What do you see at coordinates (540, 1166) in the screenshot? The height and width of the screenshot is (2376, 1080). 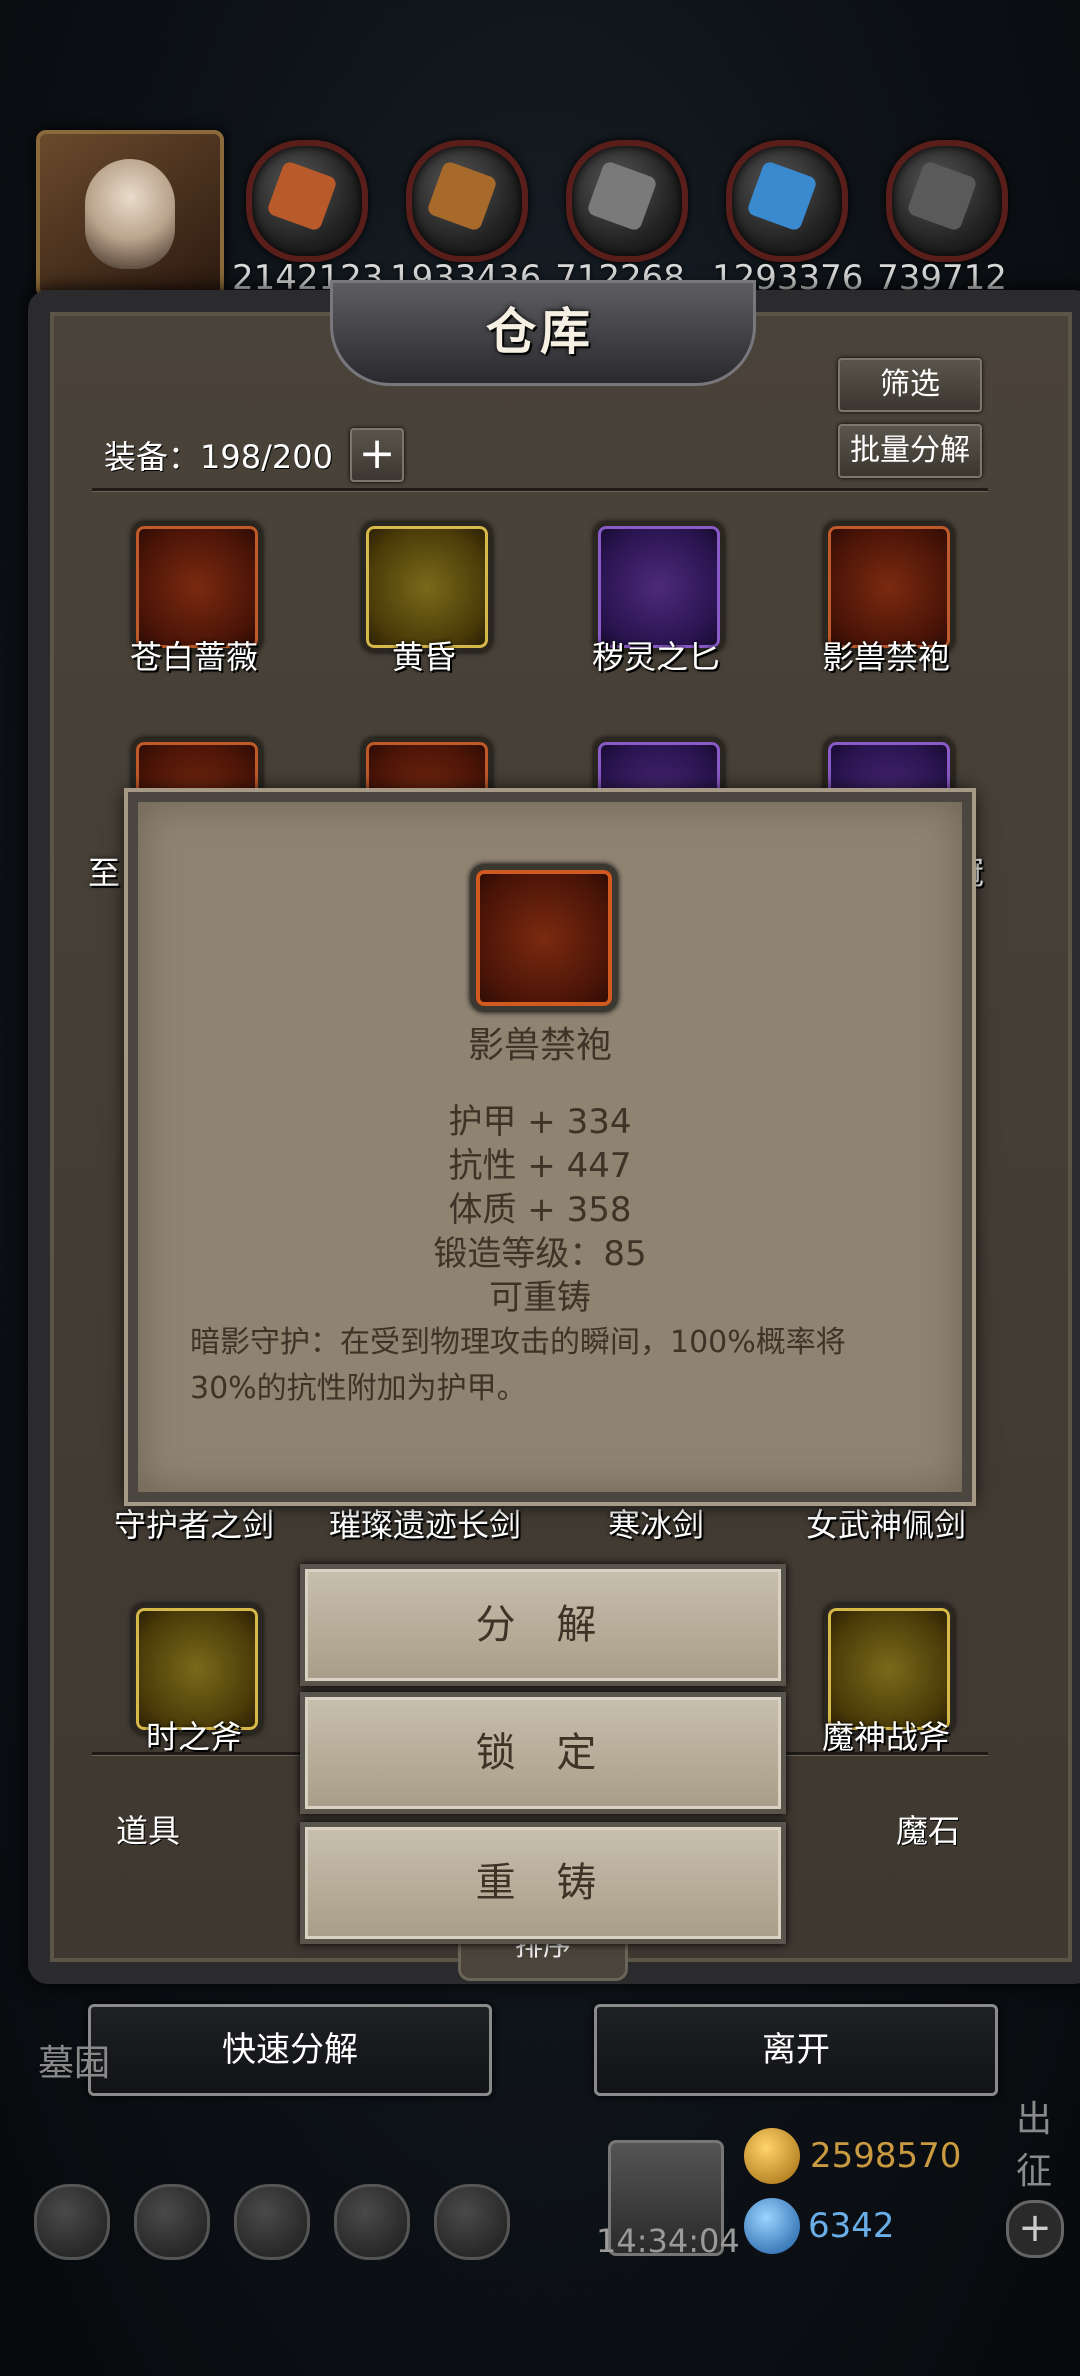 I see `stat-resistance: 抗性 + 447` at bounding box center [540, 1166].